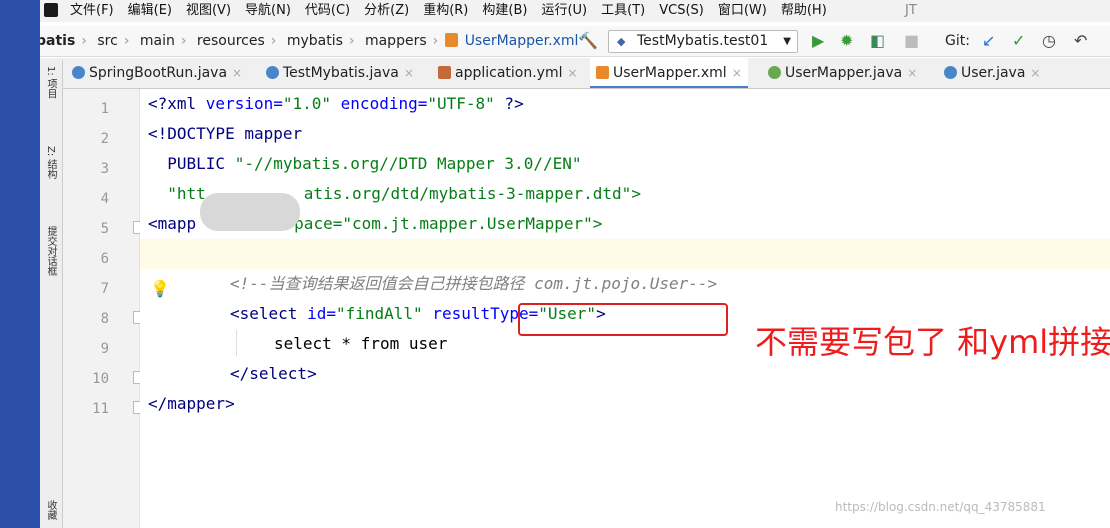  Describe the element at coordinates (51, 10) in the screenshot. I see `app-icon` at that location.